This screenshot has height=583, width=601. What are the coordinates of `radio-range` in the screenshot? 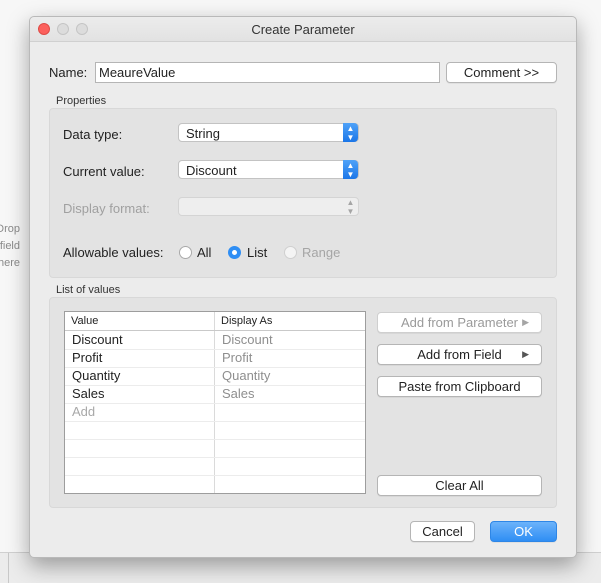 It's located at (290, 252).